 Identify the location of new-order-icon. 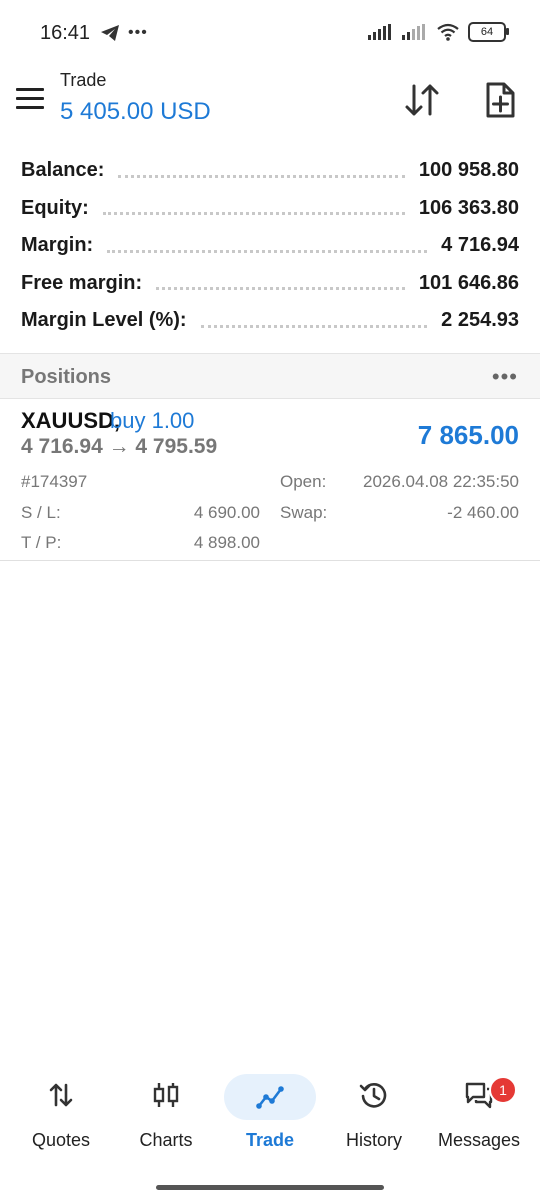
(500, 100).